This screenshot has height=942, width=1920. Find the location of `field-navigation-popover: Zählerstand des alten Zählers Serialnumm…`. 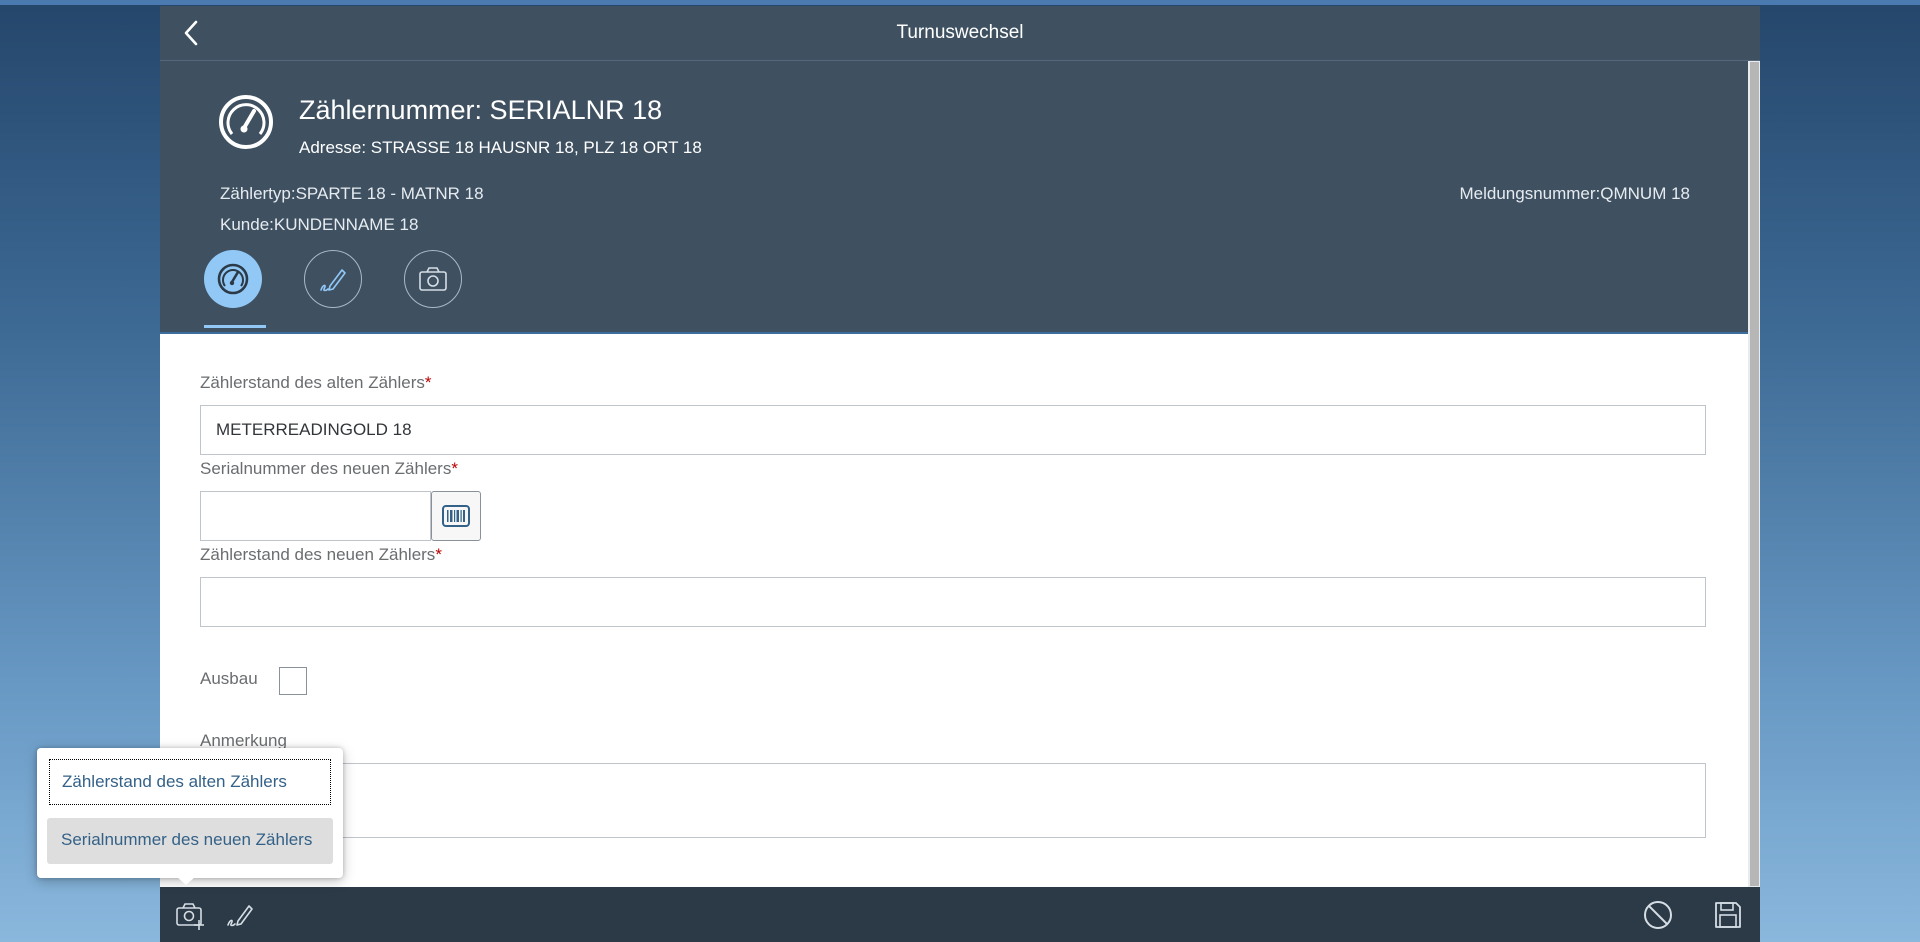

field-navigation-popover: Zählerstand des alten Zählers Serialnumm… is located at coordinates (190, 813).